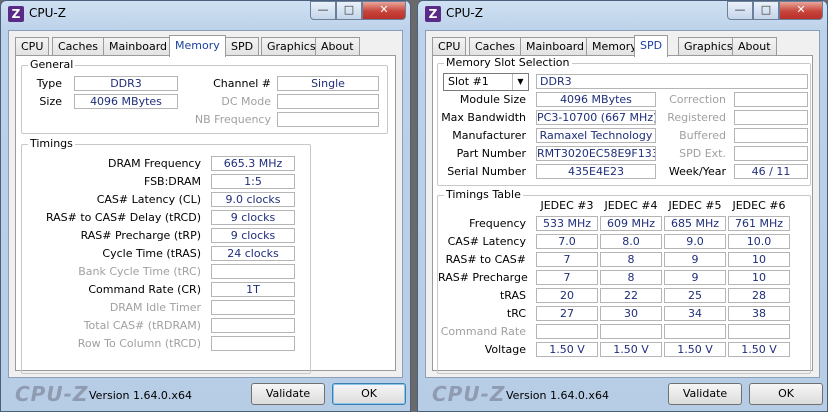  What do you see at coordinates (253, 343) in the screenshot?
I see `row-to-column-field` at bounding box center [253, 343].